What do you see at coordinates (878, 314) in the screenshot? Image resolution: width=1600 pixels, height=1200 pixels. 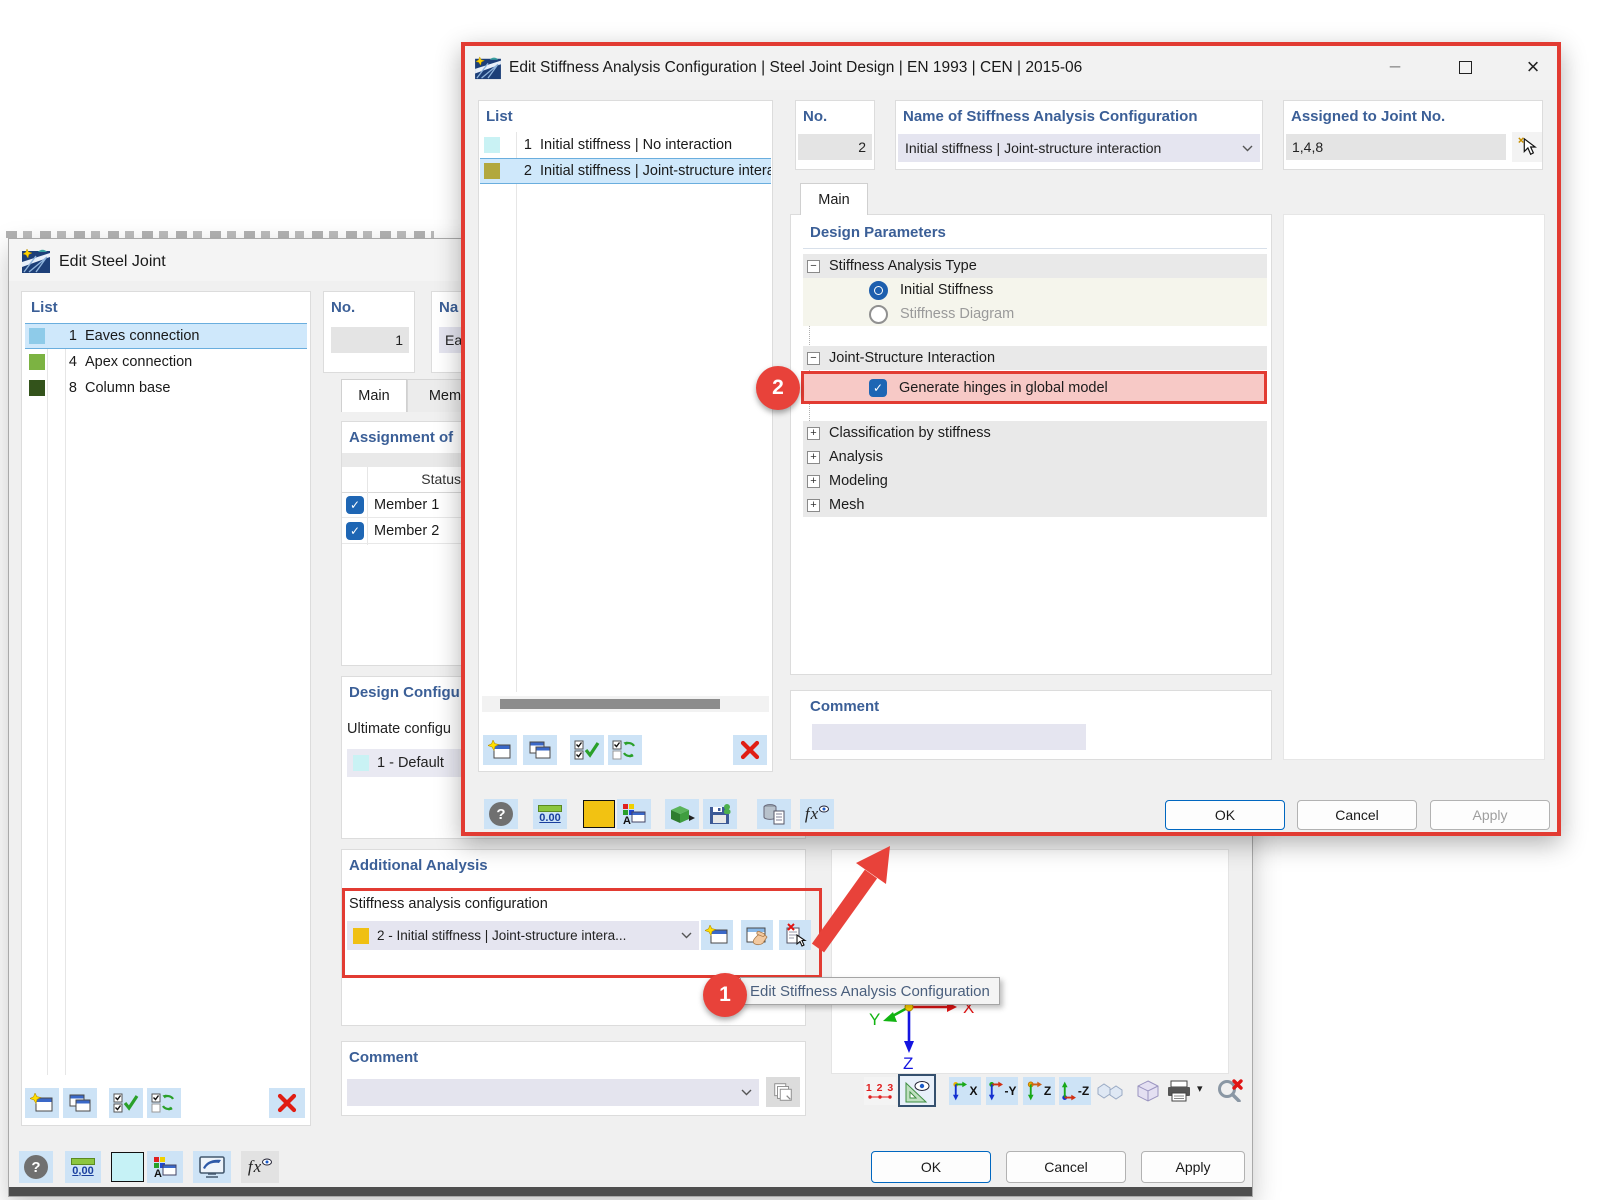 I see `radio-stiffness-diagram` at bounding box center [878, 314].